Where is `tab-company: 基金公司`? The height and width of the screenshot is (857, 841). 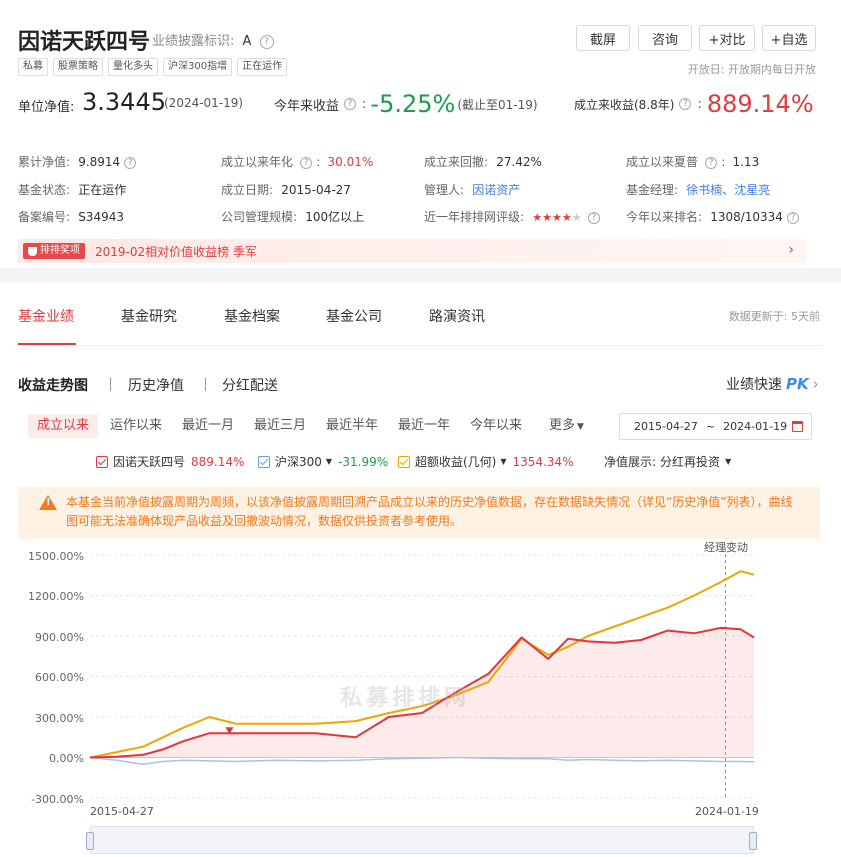 tab-company: 基金公司 is located at coordinates (354, 316).